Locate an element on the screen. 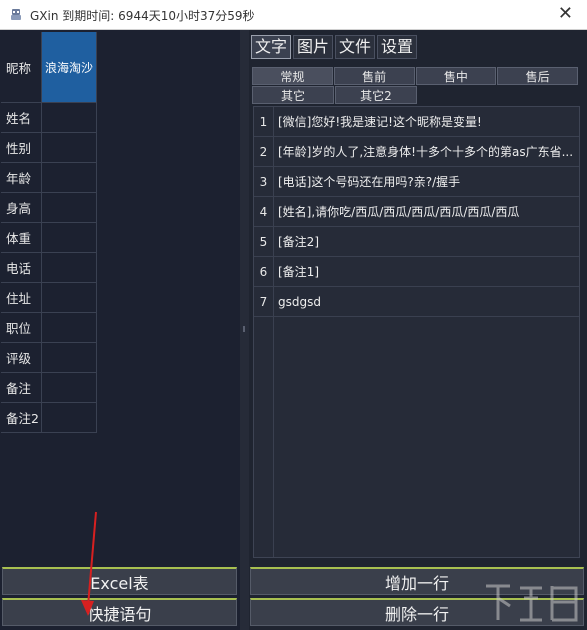 This screenshot has width=587, height=630. row-number: 5 is located at coordinates (264, 241).